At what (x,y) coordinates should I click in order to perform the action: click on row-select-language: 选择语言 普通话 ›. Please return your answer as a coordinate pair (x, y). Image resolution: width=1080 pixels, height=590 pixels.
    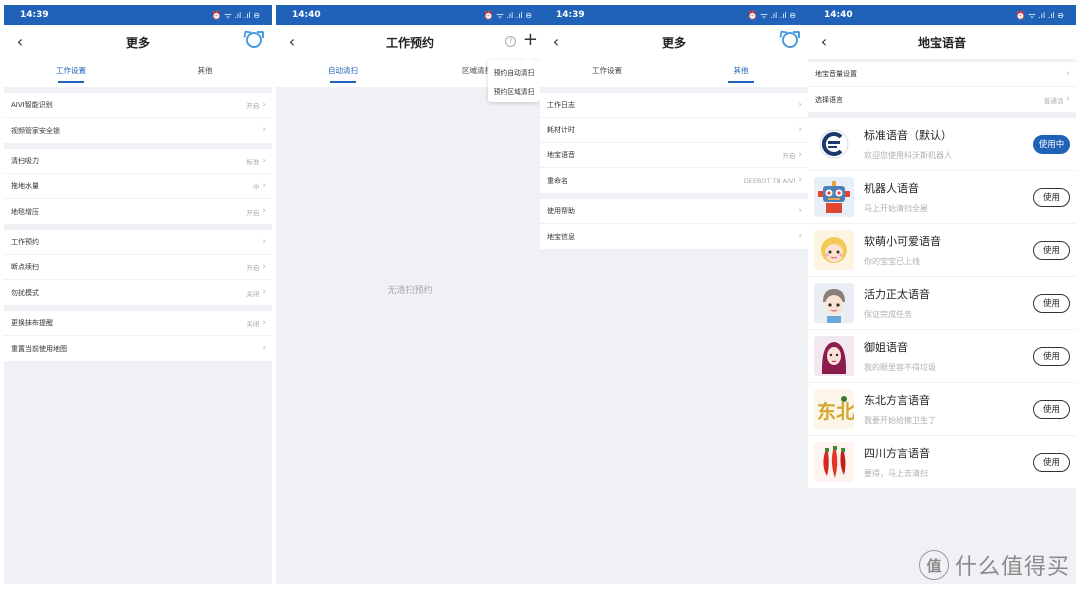
    Looking at the image, I should click on (942, 99).